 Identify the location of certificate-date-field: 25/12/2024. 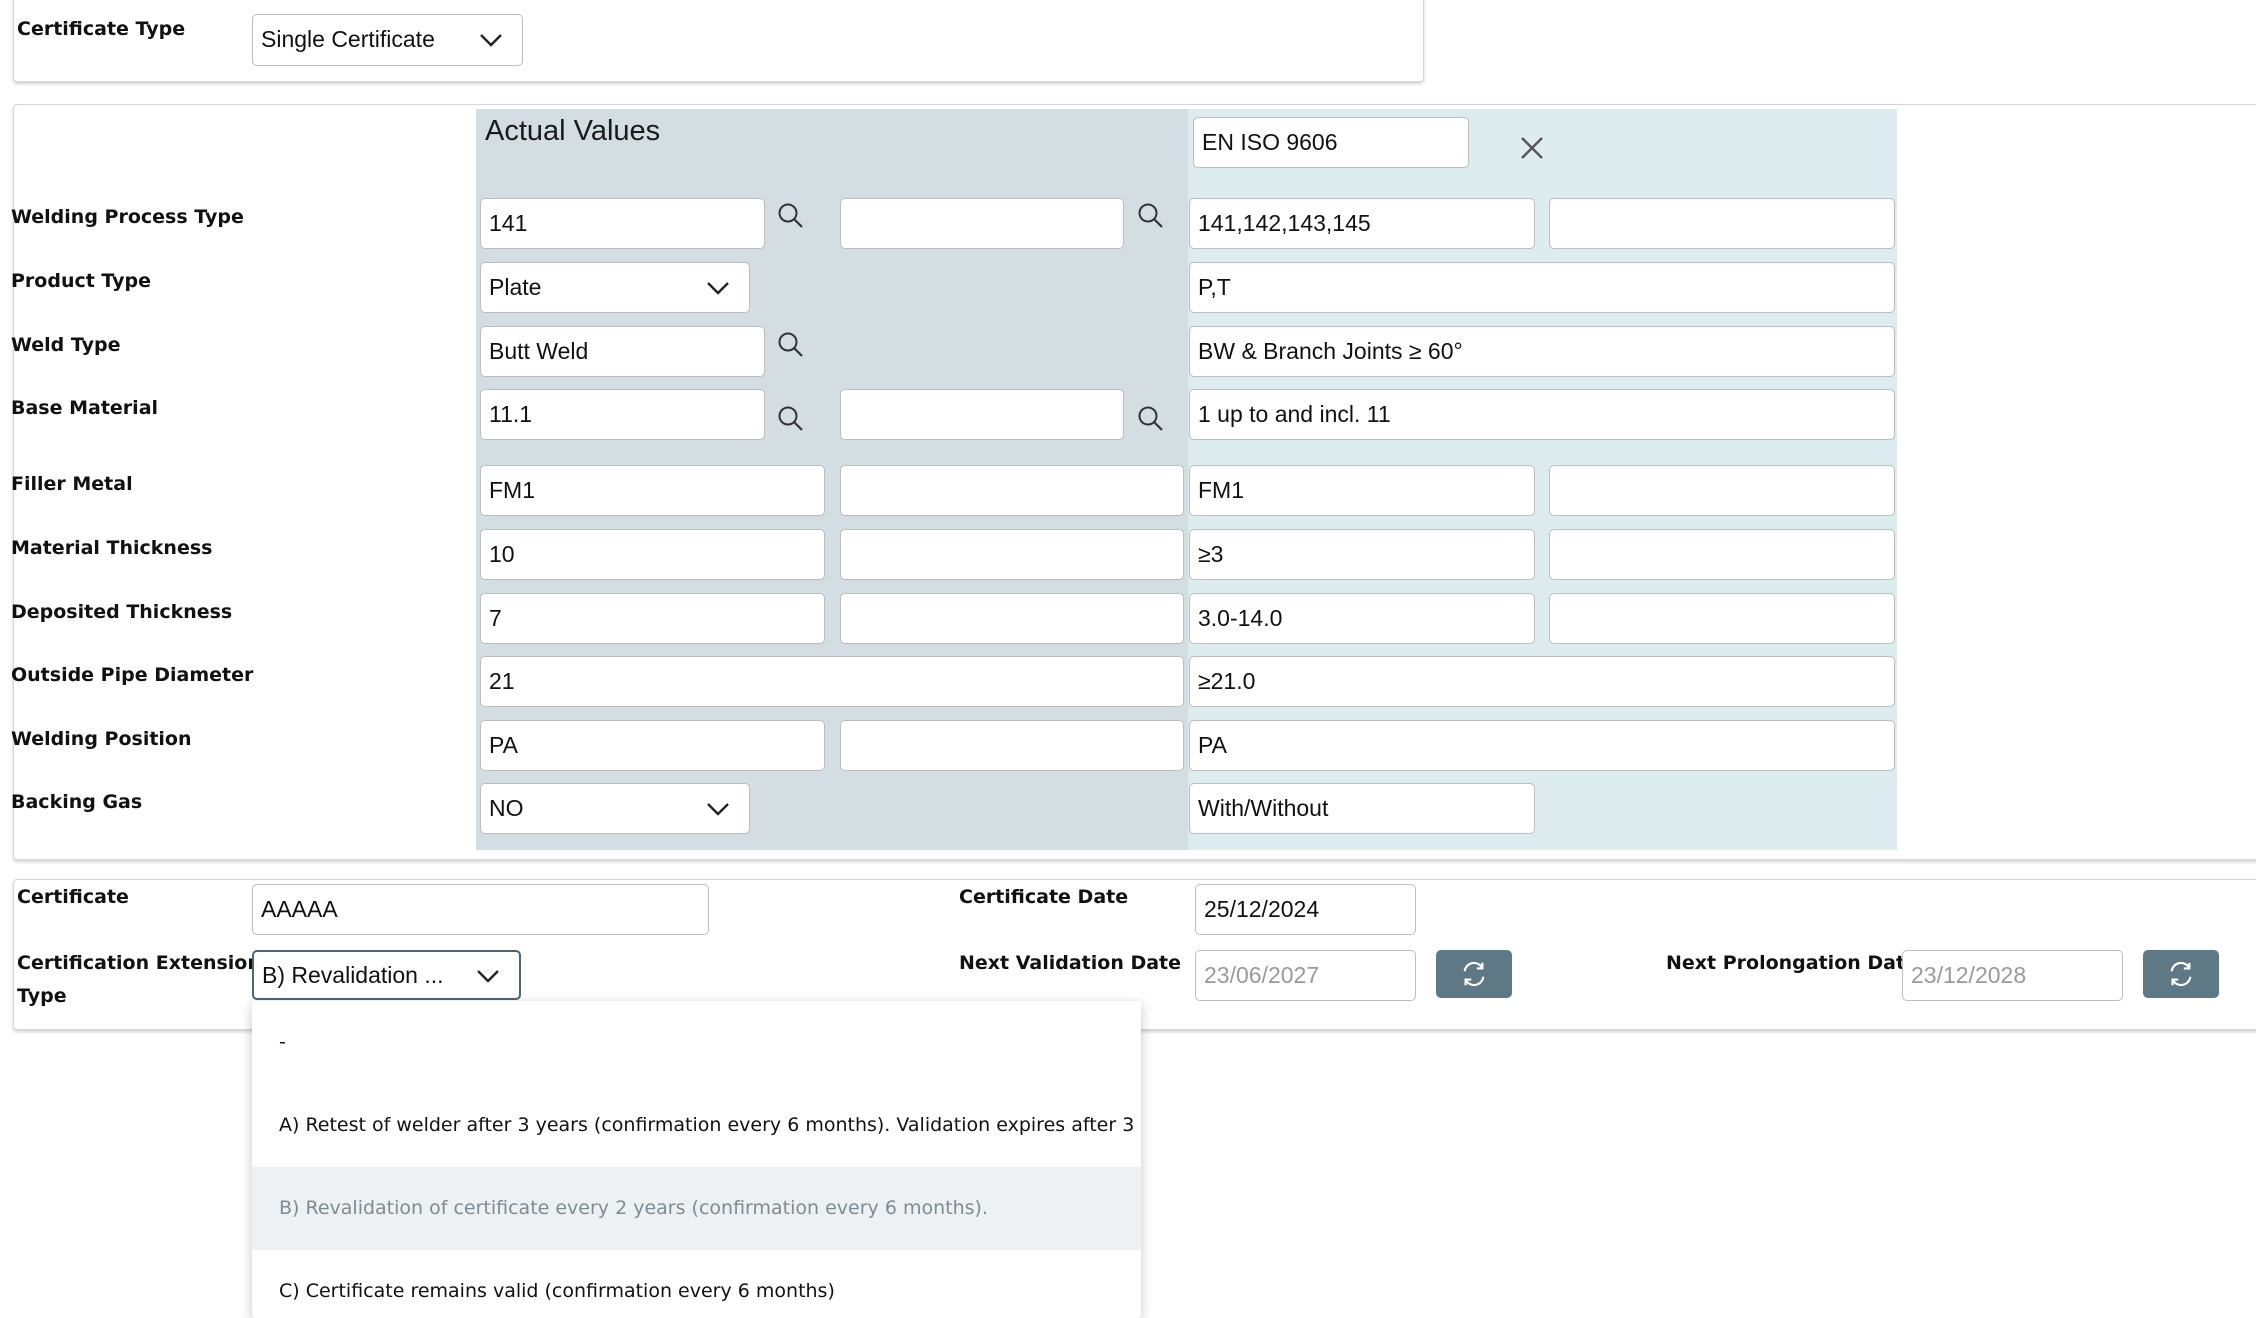
(1305, 909).